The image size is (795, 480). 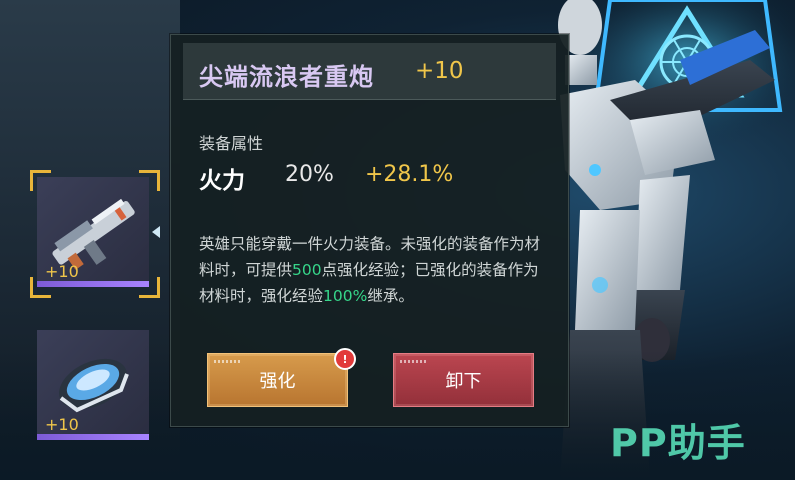 I want to click on desc-highlight: 500, so click(x=307, y=270).